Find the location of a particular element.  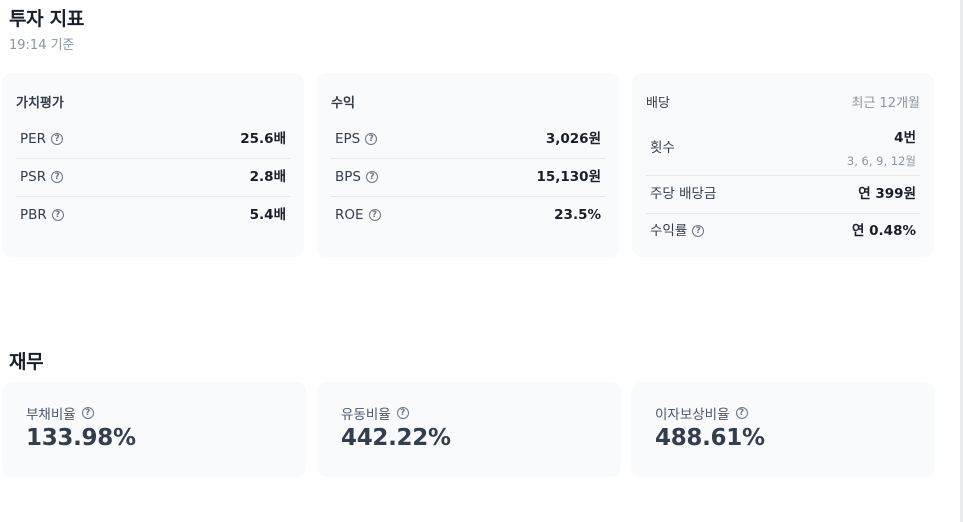

metric-value: 4번 is located at coordinates (905, 138).